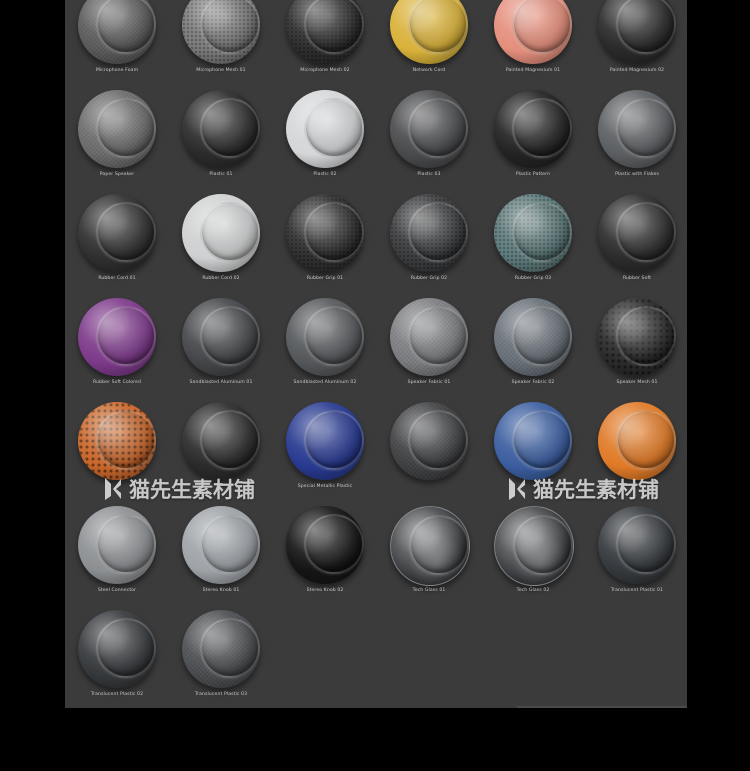 Image resolution: width=750 pixels, height=771 pixels. What do you see at coordinates (117, 590) in the screenshot?
I see `material-label: Steel Connector` at bounding box center [117, 590].